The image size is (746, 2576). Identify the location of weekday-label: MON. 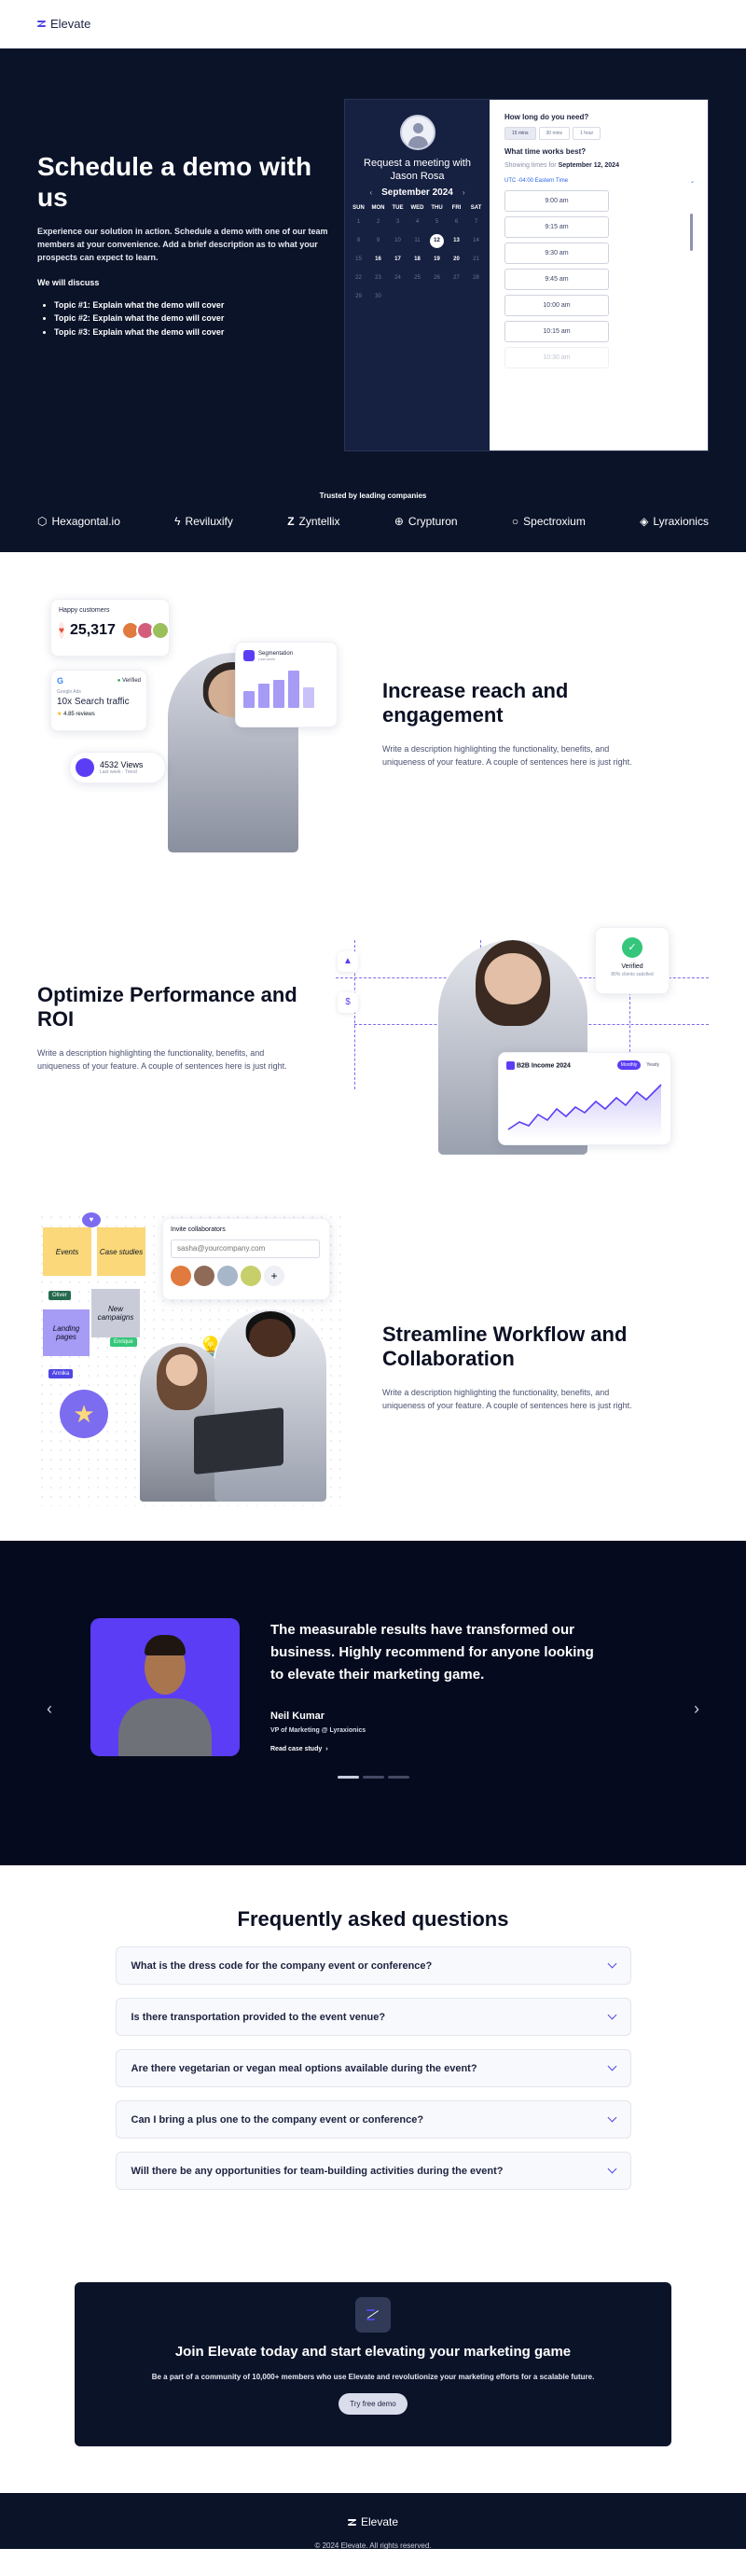
(378, 207).